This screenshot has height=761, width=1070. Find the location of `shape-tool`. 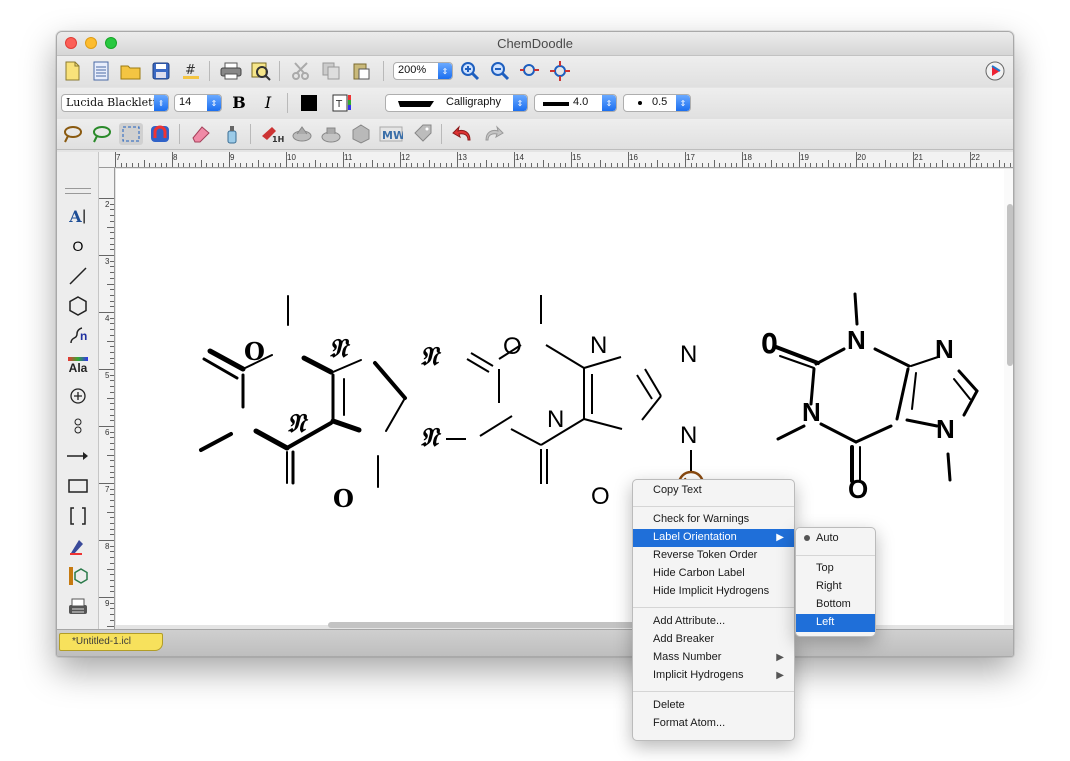

shape-tool is located at coordinates (78, 486).